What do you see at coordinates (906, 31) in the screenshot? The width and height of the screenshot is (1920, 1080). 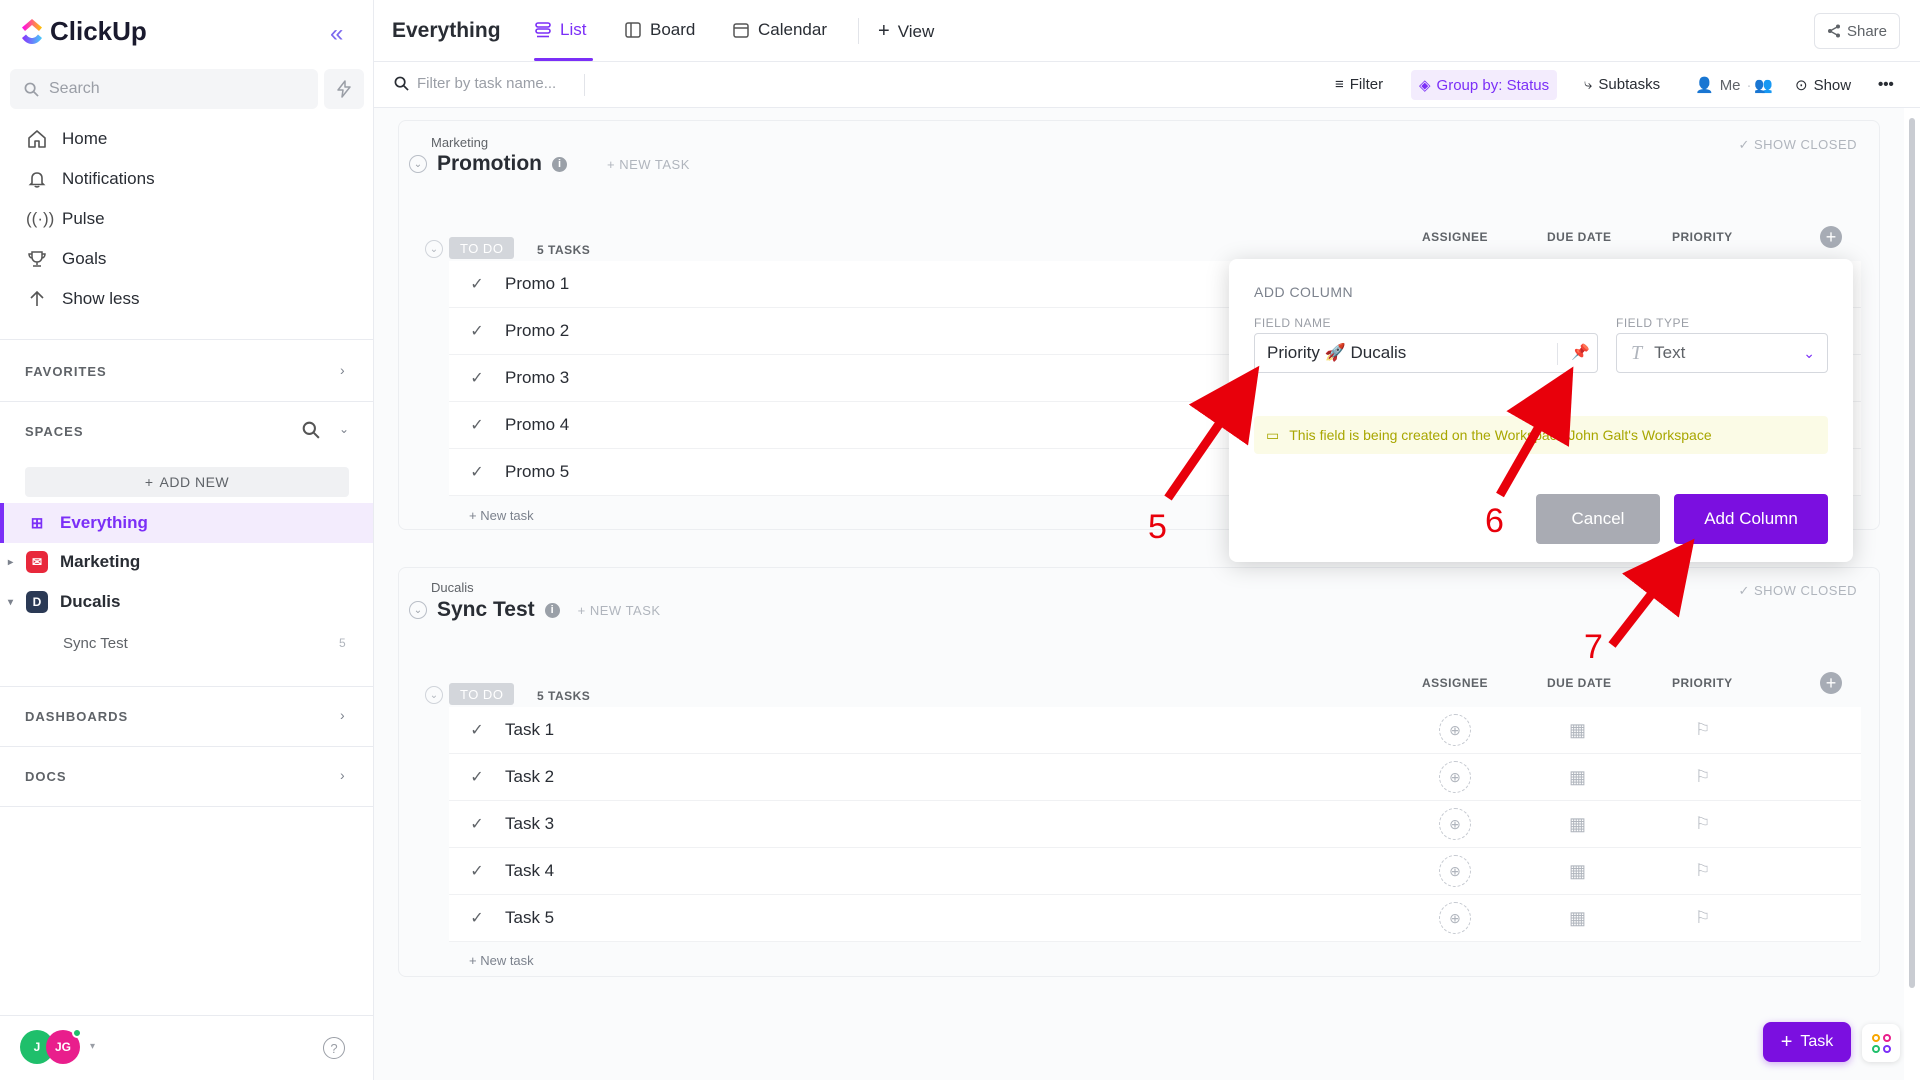 I see `add-view-button: + View` at bounding box center [906, 31].